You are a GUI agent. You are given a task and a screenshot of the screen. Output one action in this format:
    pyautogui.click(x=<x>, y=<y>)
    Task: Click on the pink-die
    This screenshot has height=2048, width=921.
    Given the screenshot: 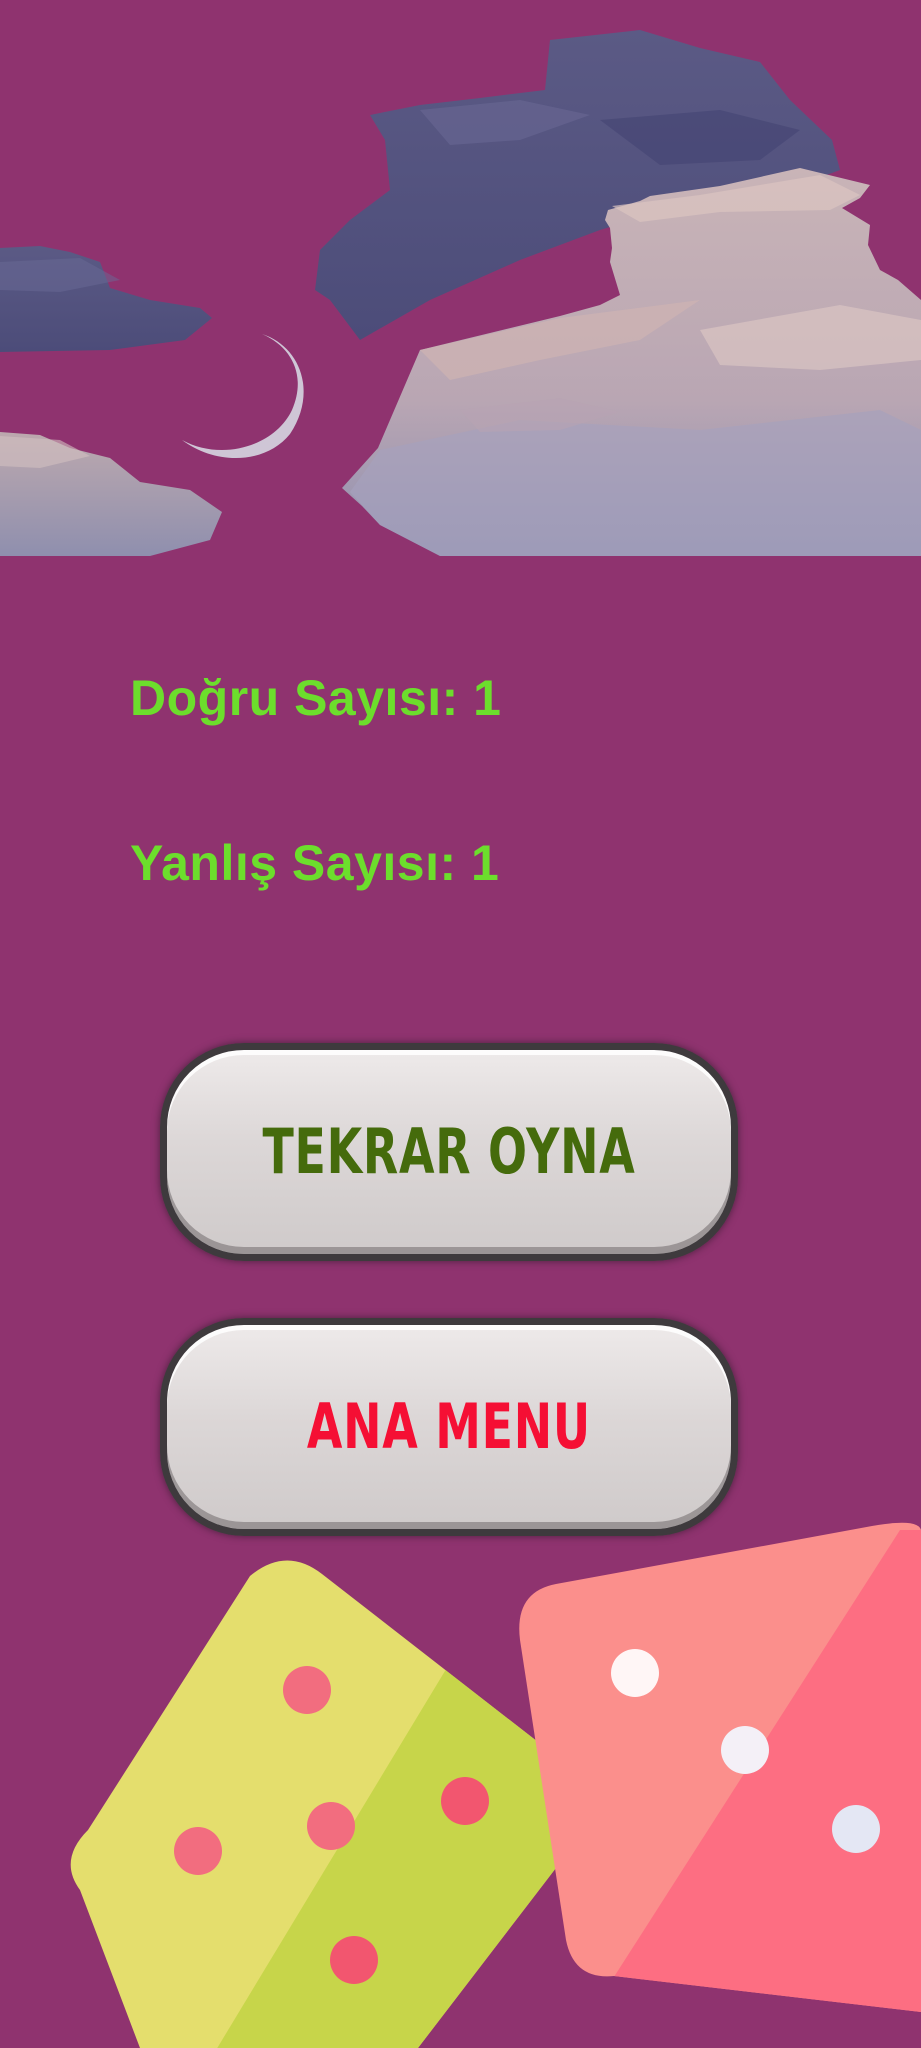 What is the action you would take?
    pyautogui.click(x=720, y=1767)
    